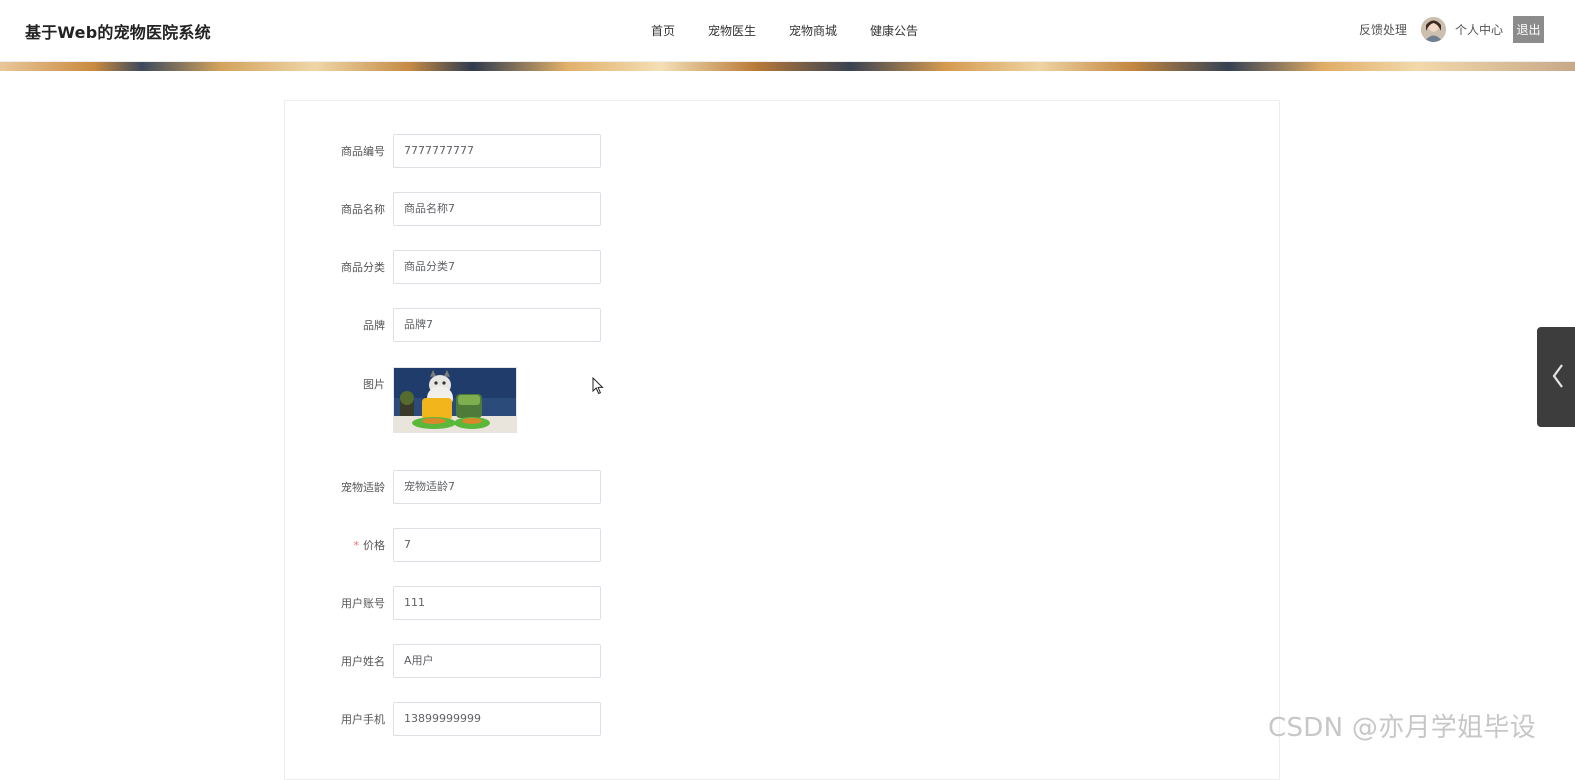 The image size is (1575, 780). Describe the element at coordinates (497, 151) in the screenshot. I see `product-id-field: 7777777777` at that location.